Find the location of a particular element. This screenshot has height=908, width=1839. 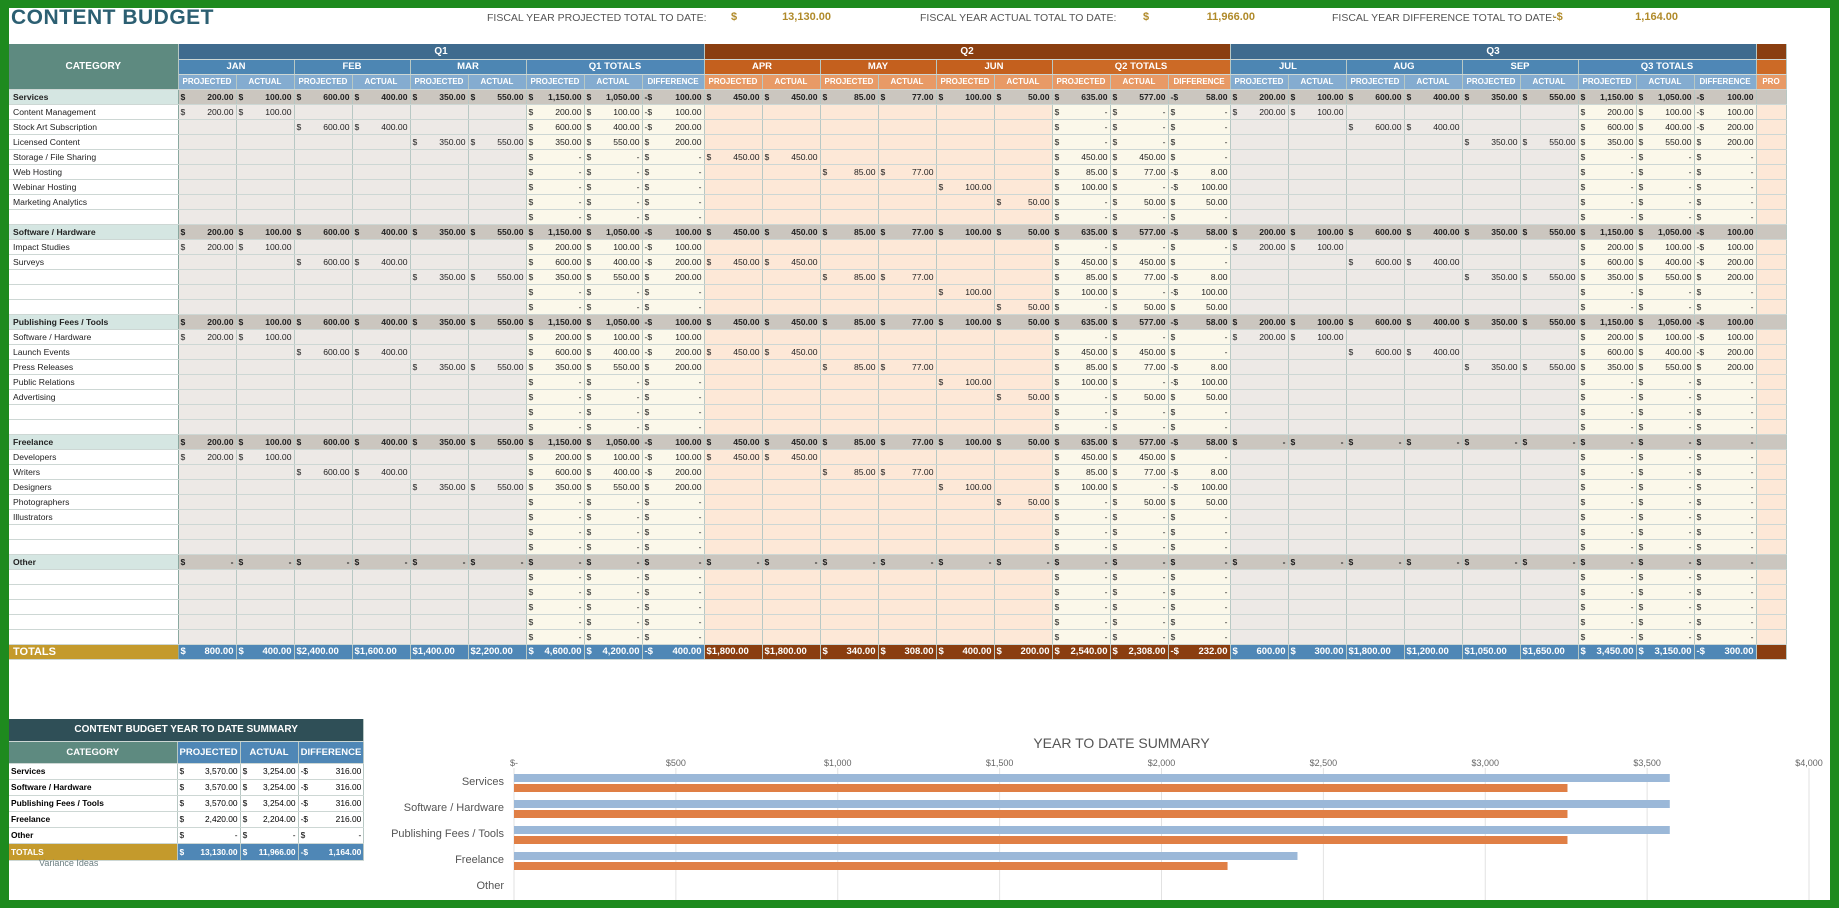

row-category-label: Software / Hardware is located at coordinates (94, 337).